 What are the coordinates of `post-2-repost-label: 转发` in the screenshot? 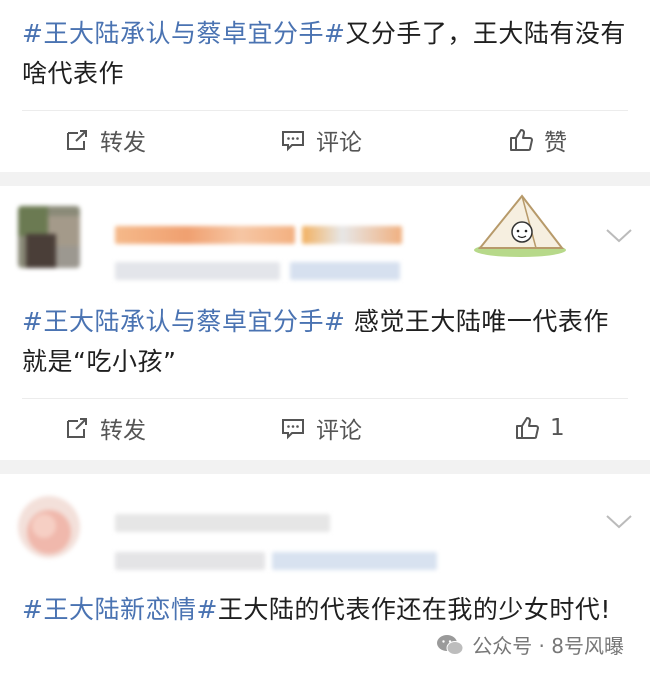 It's located at (123, 431).